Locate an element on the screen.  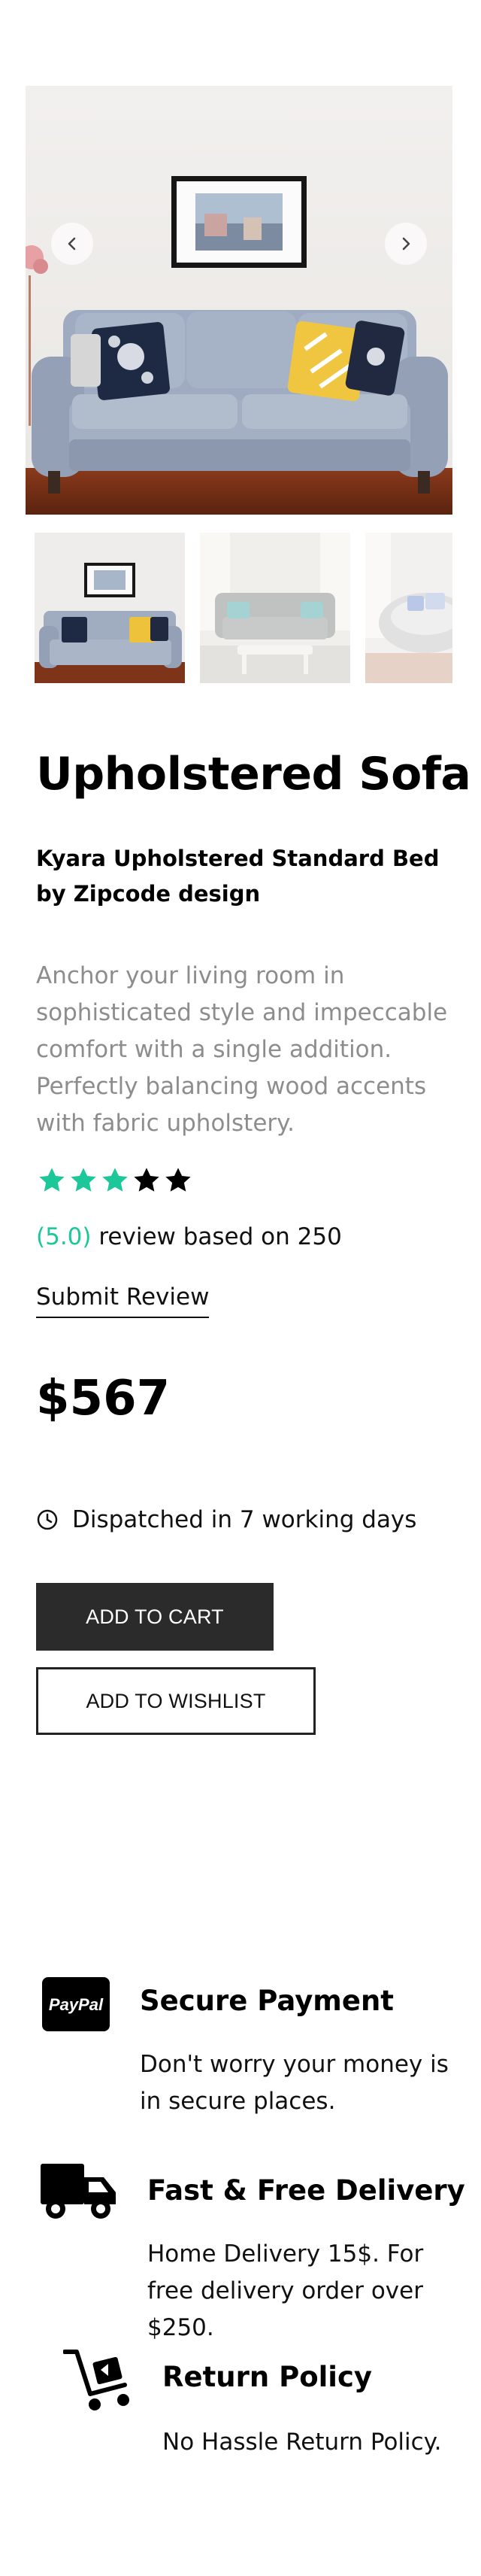
thumbnail-sofa is located at coordinates (110, 608).